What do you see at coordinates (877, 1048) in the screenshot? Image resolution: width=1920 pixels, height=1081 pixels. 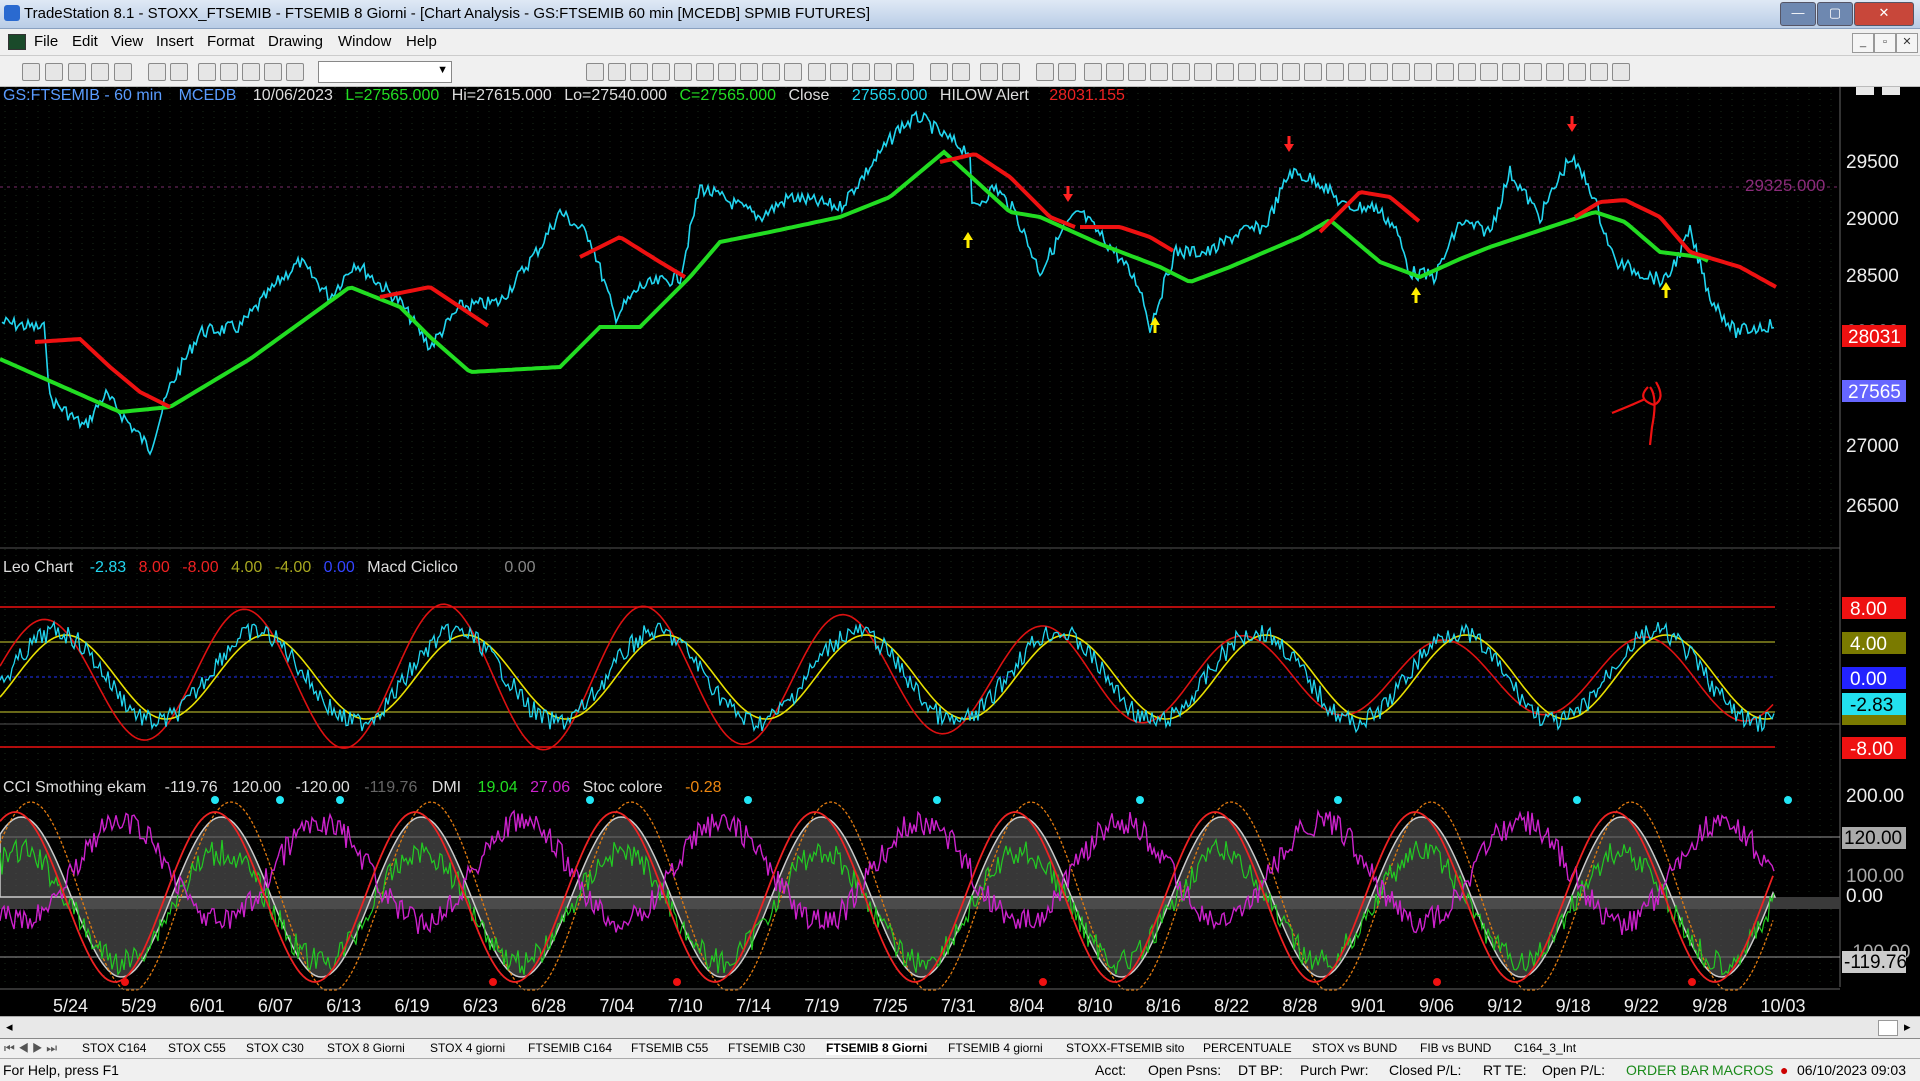 I see `tab-ftsemib-8-giorni: FTSEMIB 8 Giorni` at bounding box center [877, 1048].